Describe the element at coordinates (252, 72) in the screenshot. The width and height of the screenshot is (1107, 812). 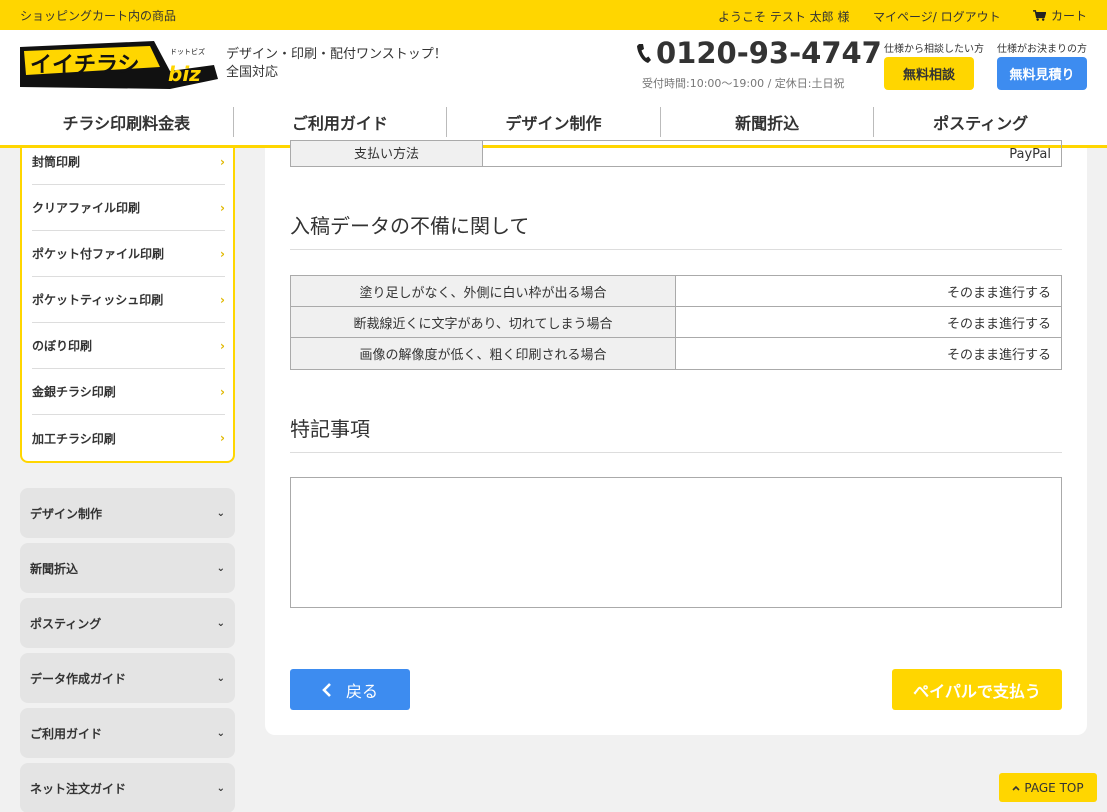
I see `tagline-line2: 全国対応` at that location.